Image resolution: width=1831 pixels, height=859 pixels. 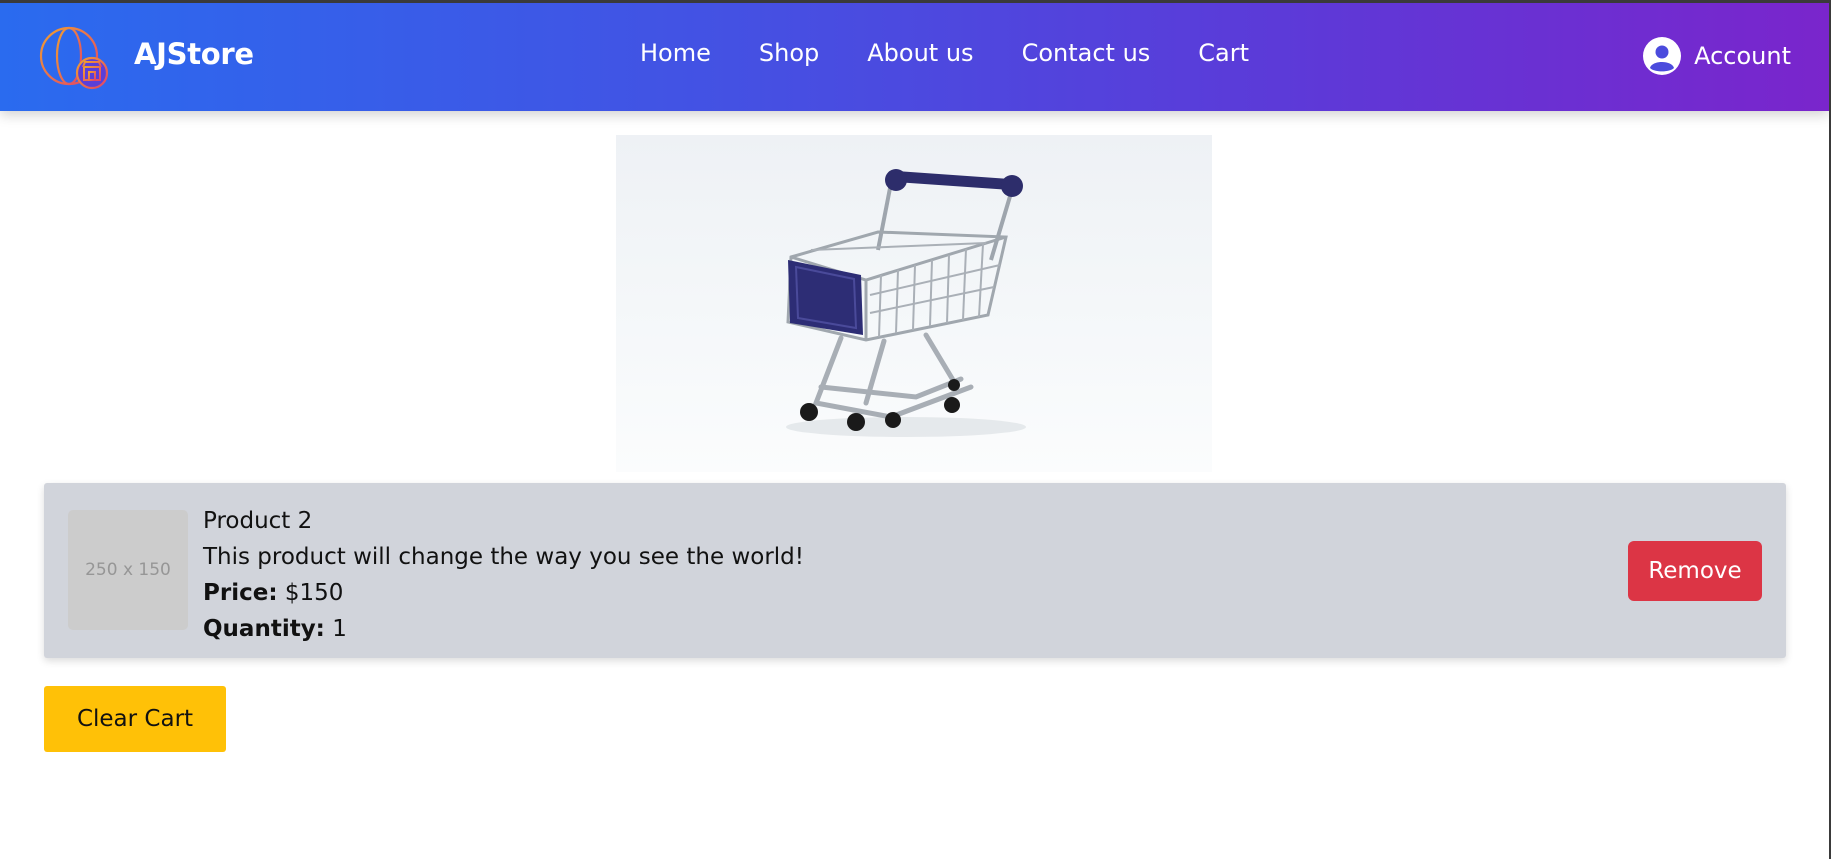 I want to click on nav-link-contact-us: Contact us, so click(x=1086, y=53).